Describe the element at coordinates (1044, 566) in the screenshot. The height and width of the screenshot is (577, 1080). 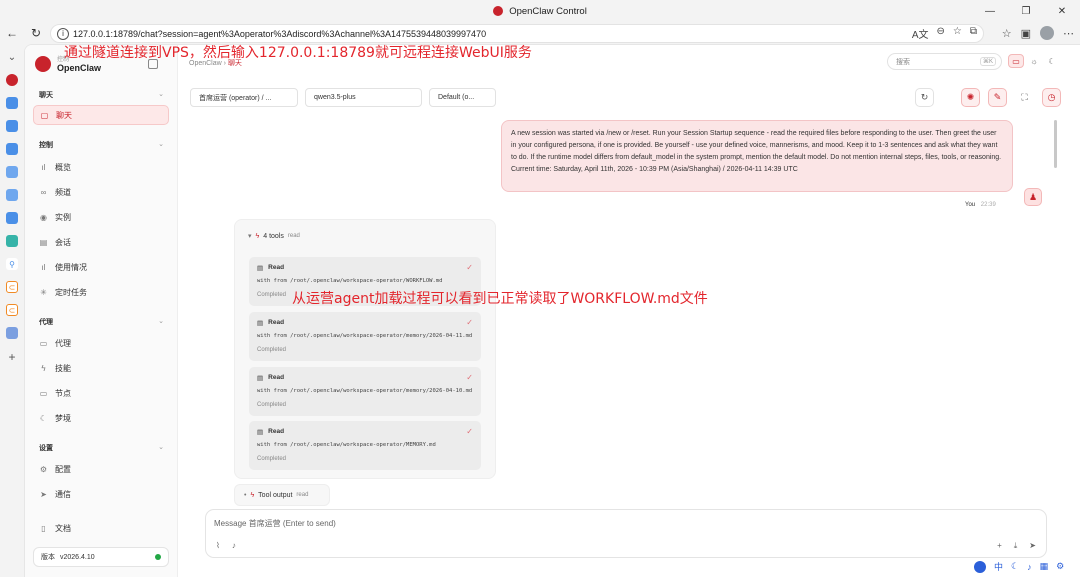
I see `keyboard-icon: ▦` at that location.